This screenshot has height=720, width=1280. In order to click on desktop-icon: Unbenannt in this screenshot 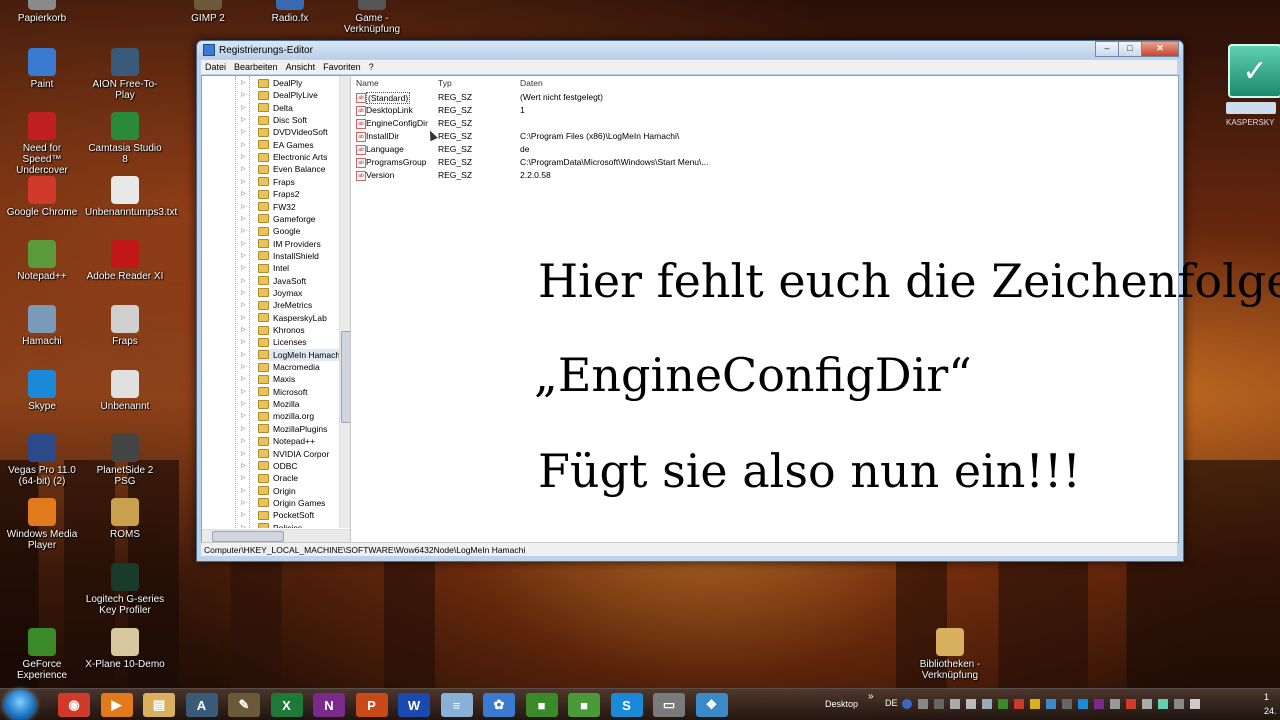, I will do `click(125, 391)`.